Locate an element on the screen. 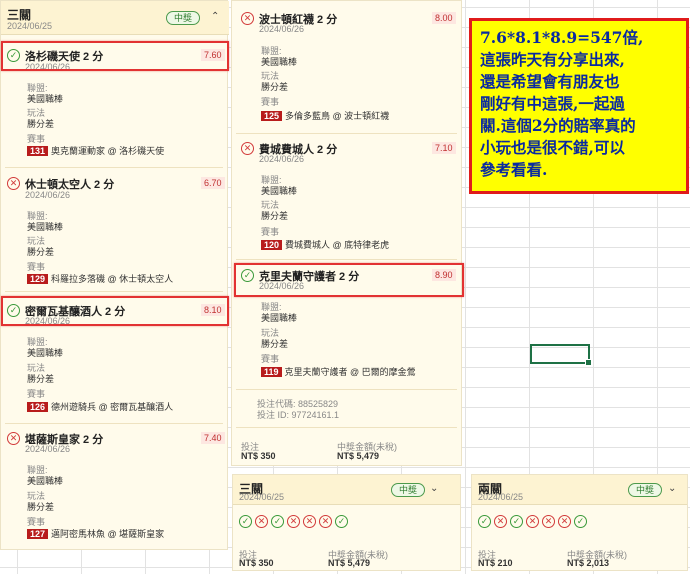 This screenshot has width=690, height=574. summary-header: 兩關 2024/06/25 中獎 ⌄ is located at coordinates (579, 490).